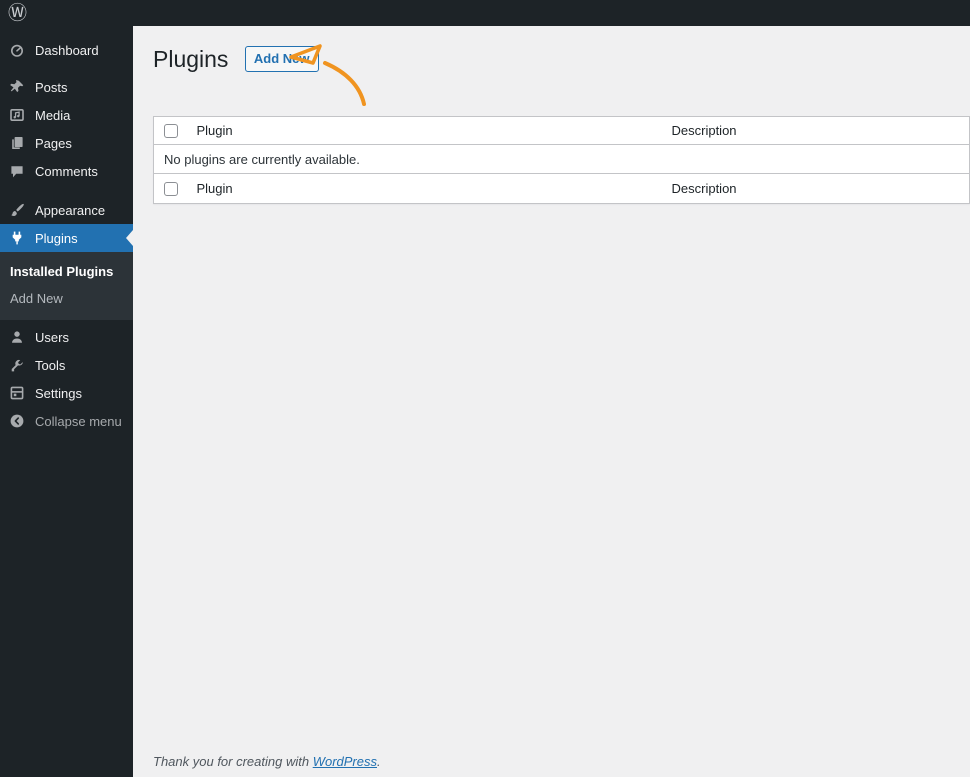 The width and height of the screenshot is (970, 777). I want to click on sidebar-item-appearance: Appearance, so click(66, 210).